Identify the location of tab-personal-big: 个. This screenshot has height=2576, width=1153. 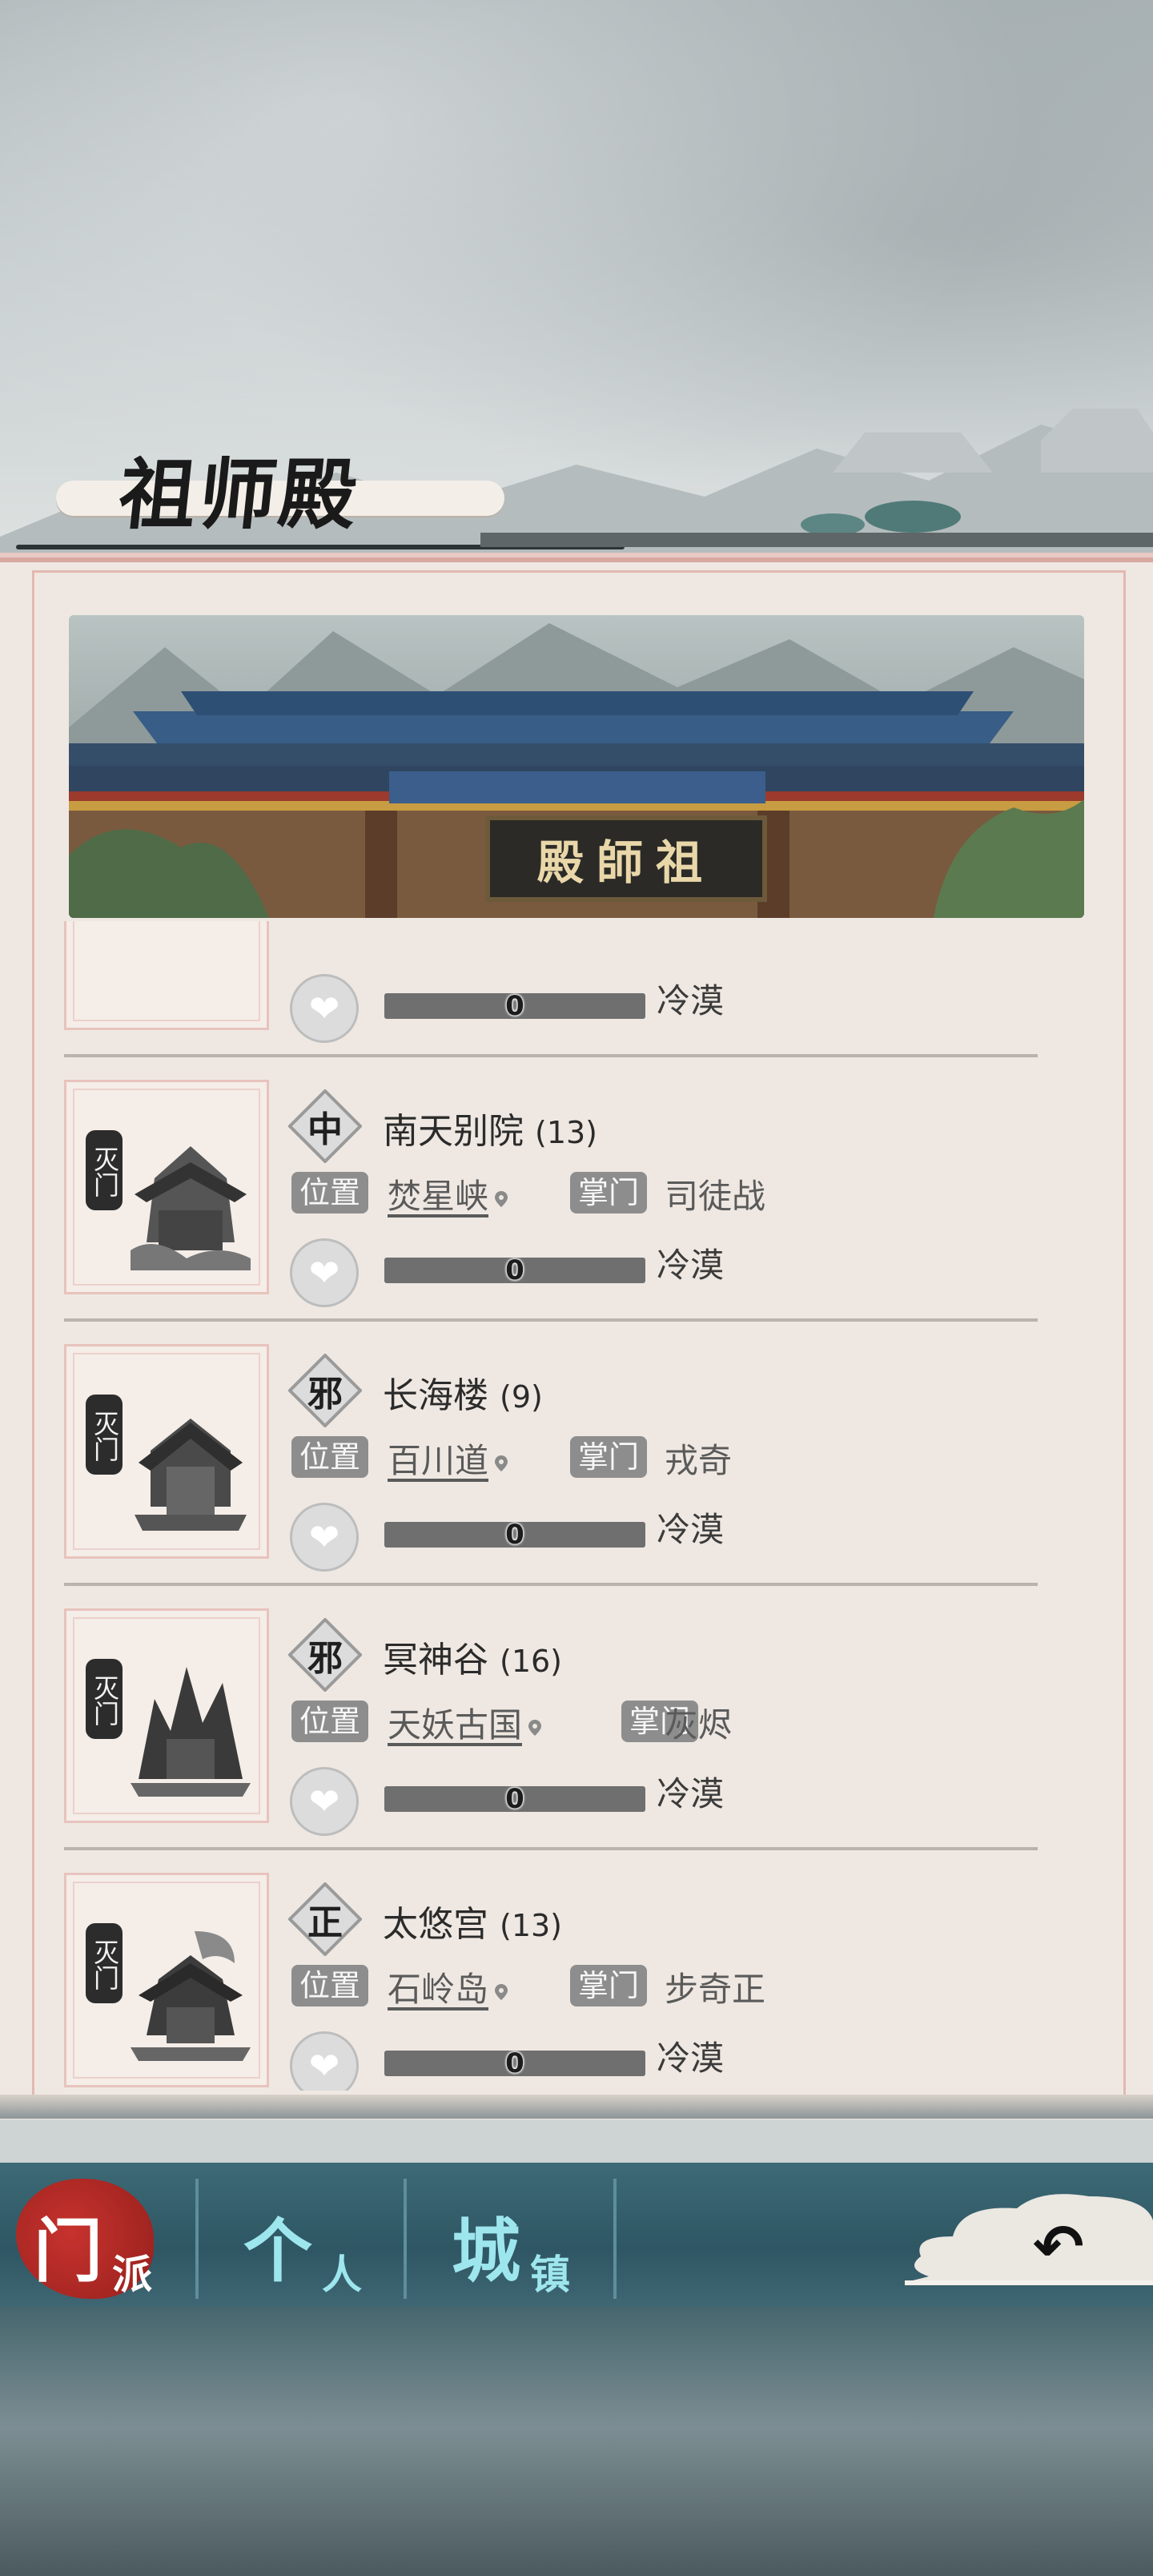
(278, 2251).